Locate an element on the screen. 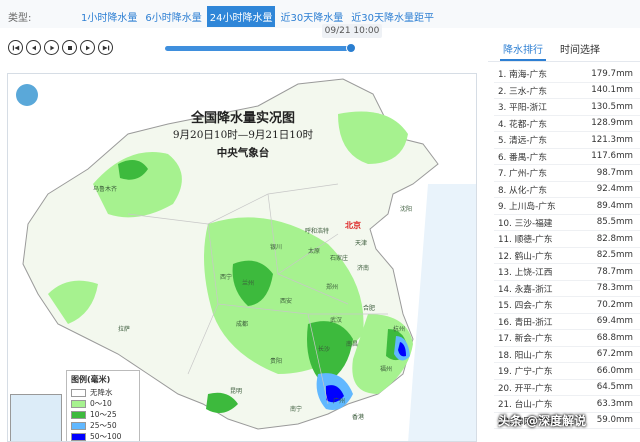 This screenshot has width=640, height=442. type-tab-24h: 24小时降水量 is located at coordinates (241, 16).